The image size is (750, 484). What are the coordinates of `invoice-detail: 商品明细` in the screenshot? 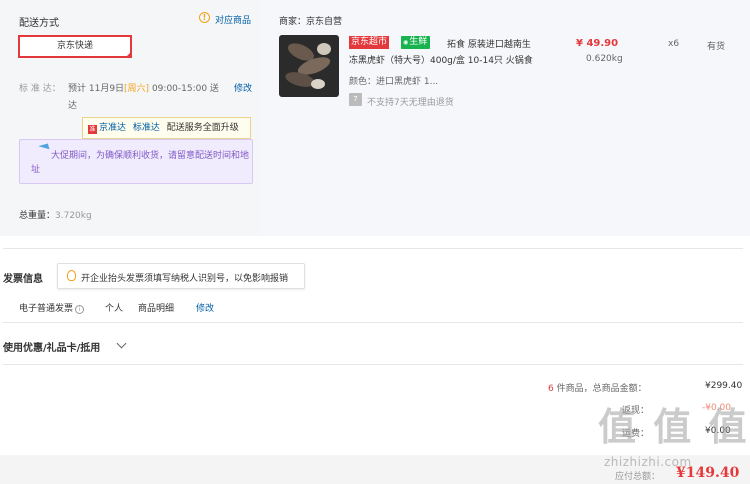 It's located at (156, 309).